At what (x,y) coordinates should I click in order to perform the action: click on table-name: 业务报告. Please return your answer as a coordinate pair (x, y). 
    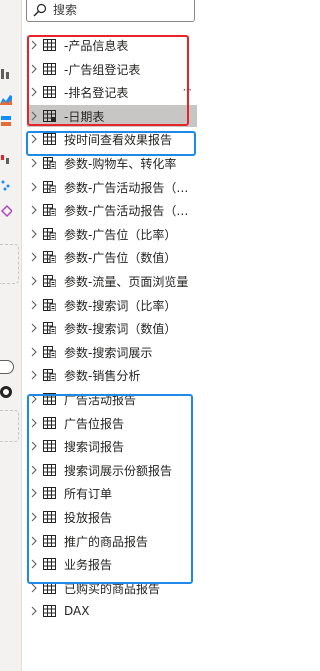
    Looking at the image, I should click on (88, 564).